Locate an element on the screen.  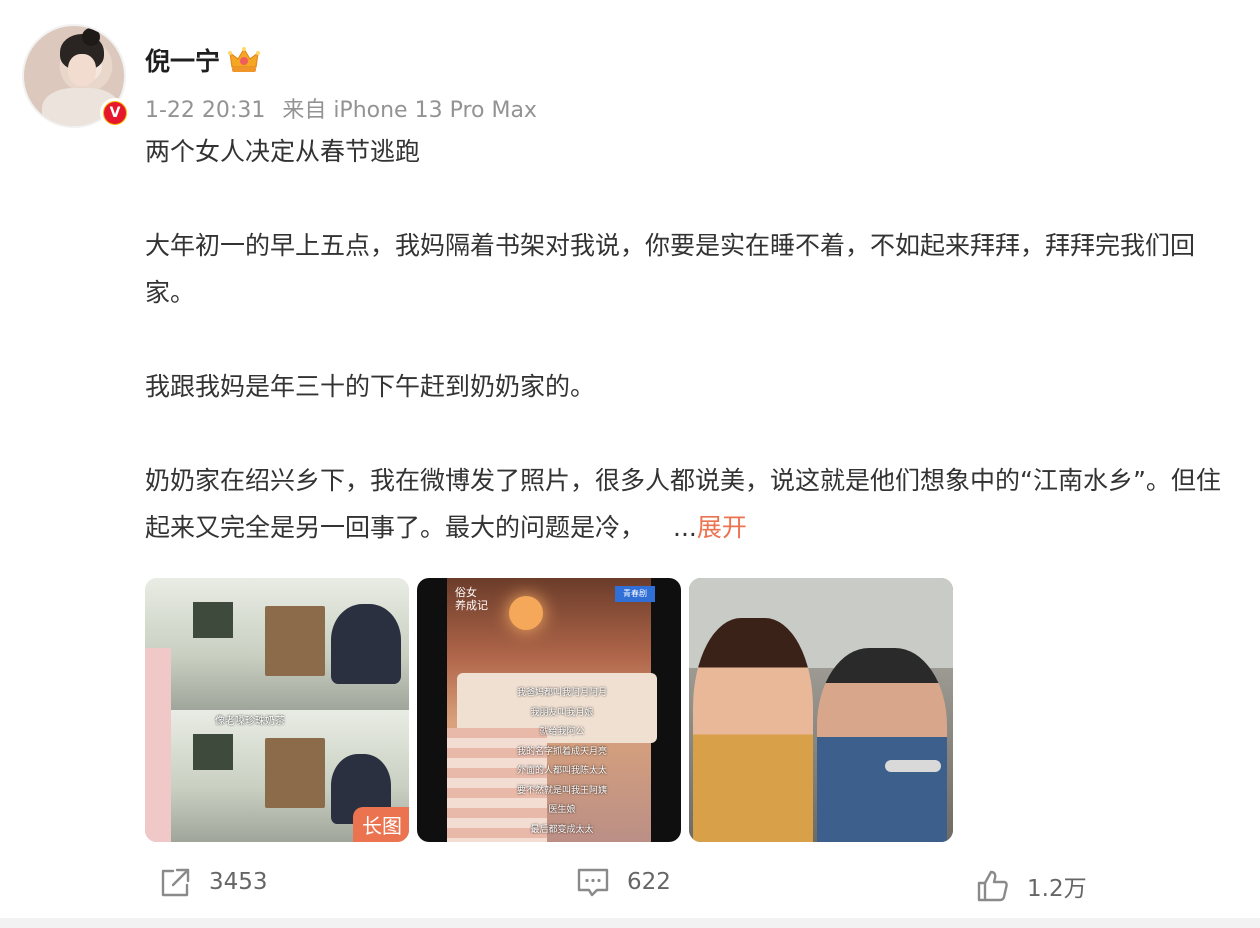
repost-button: 3453 is located at coordinates (212, 882).